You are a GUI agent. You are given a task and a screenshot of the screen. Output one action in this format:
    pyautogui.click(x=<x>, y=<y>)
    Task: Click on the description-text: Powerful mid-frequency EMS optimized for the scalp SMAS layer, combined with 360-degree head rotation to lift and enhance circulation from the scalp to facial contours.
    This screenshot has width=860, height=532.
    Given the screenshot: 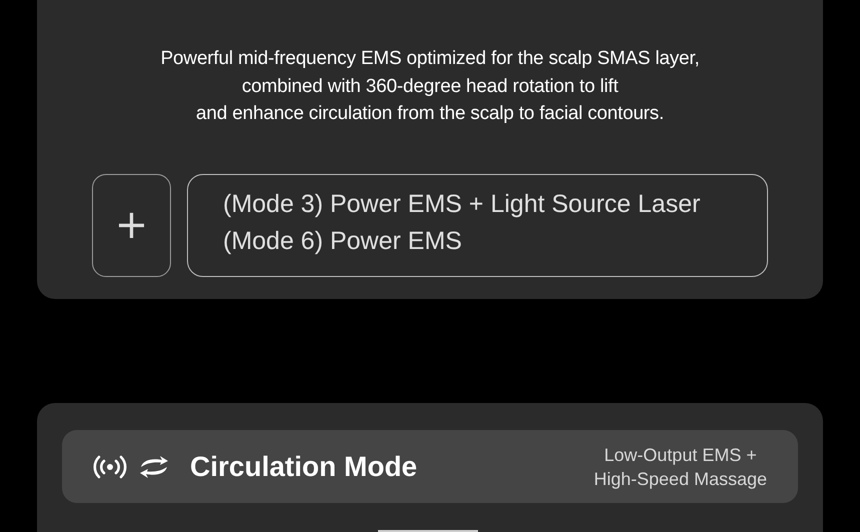 What is the action you would take?
    pyautogui.click(x=430, y=86)
    